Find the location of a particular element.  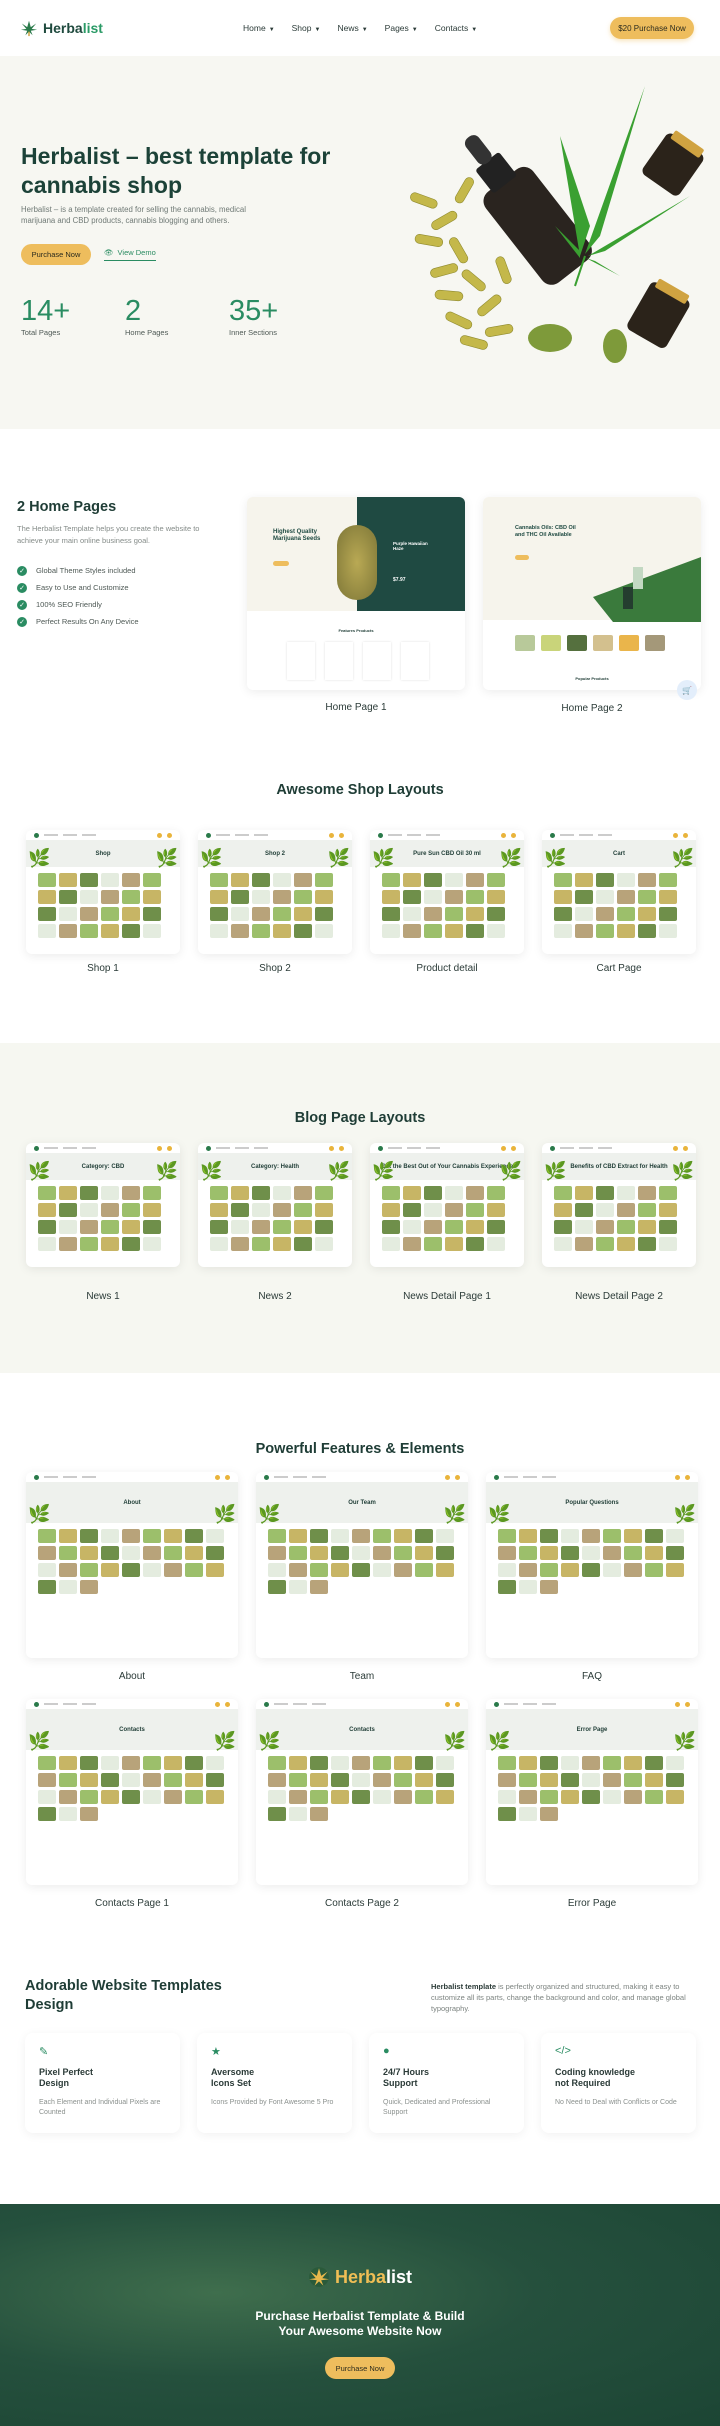

nav-item-shop: Shop ▼ is located at coordinates (306, 28).